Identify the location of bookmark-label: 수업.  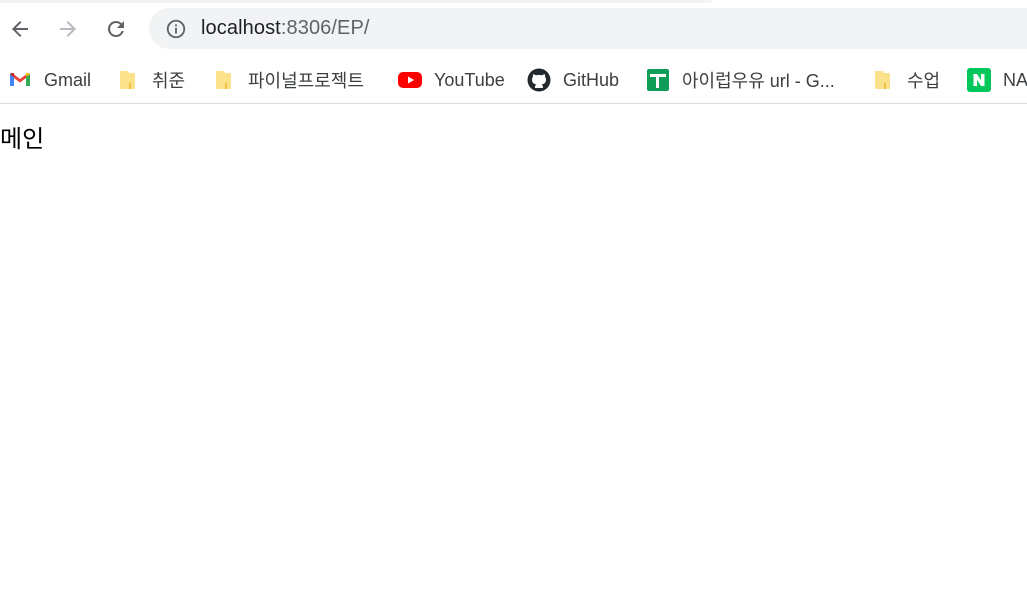
(924, 81).